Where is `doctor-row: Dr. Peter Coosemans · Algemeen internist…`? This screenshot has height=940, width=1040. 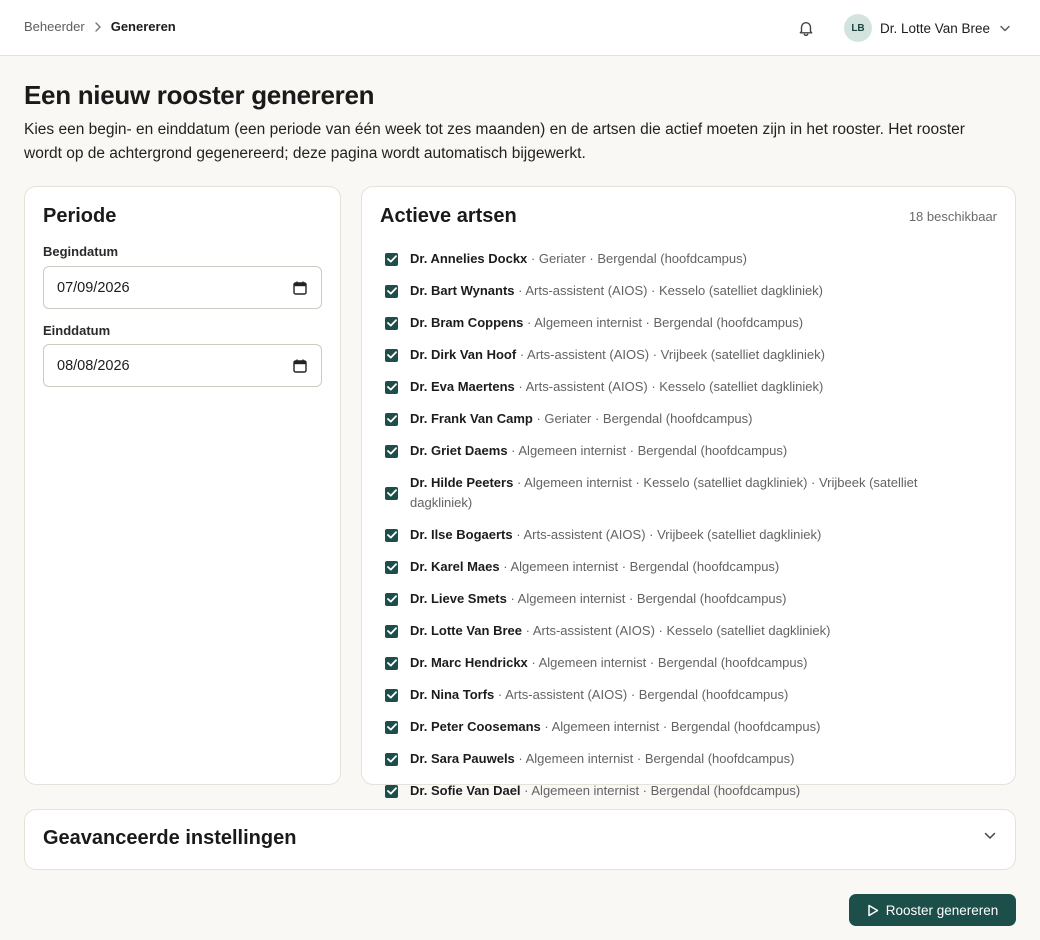 doctor-row: Dr. Peter Coosemans · Algemeen internist… is located at coordinates (682, 727).